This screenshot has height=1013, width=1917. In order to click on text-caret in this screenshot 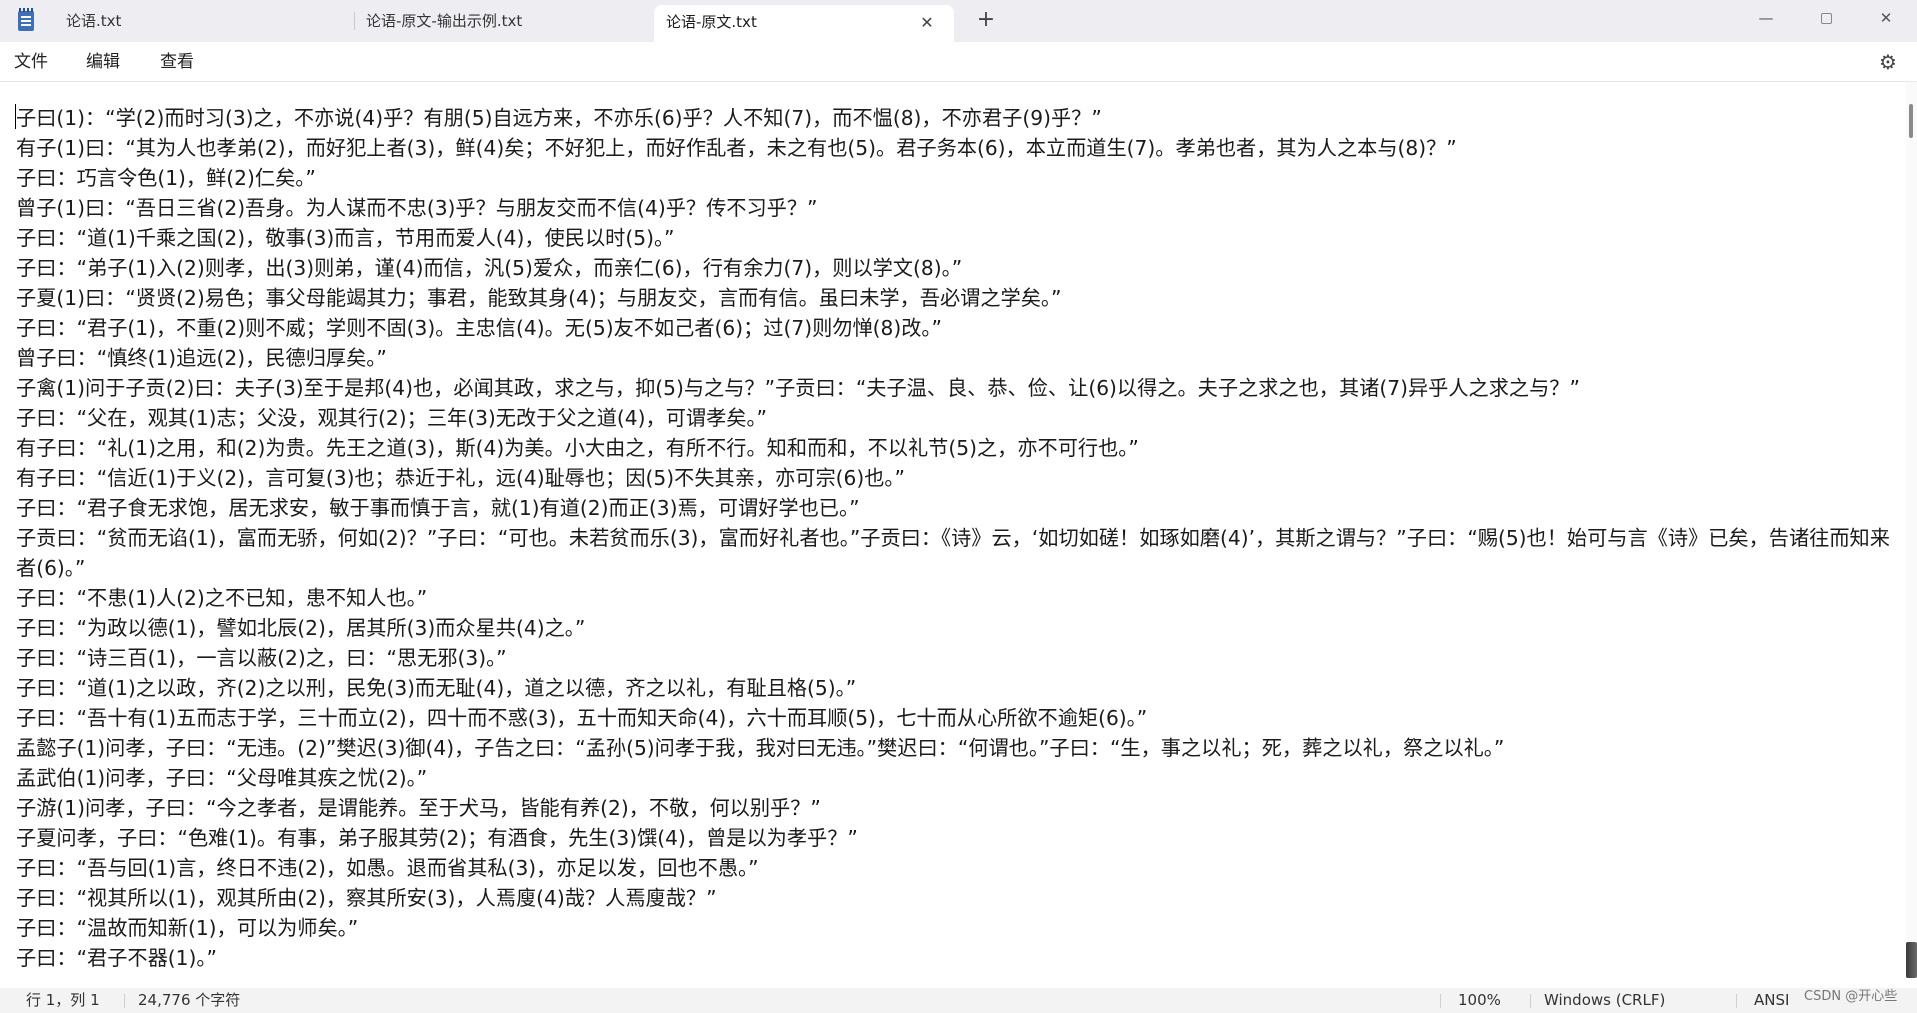, I will do `click(15, 116)`.